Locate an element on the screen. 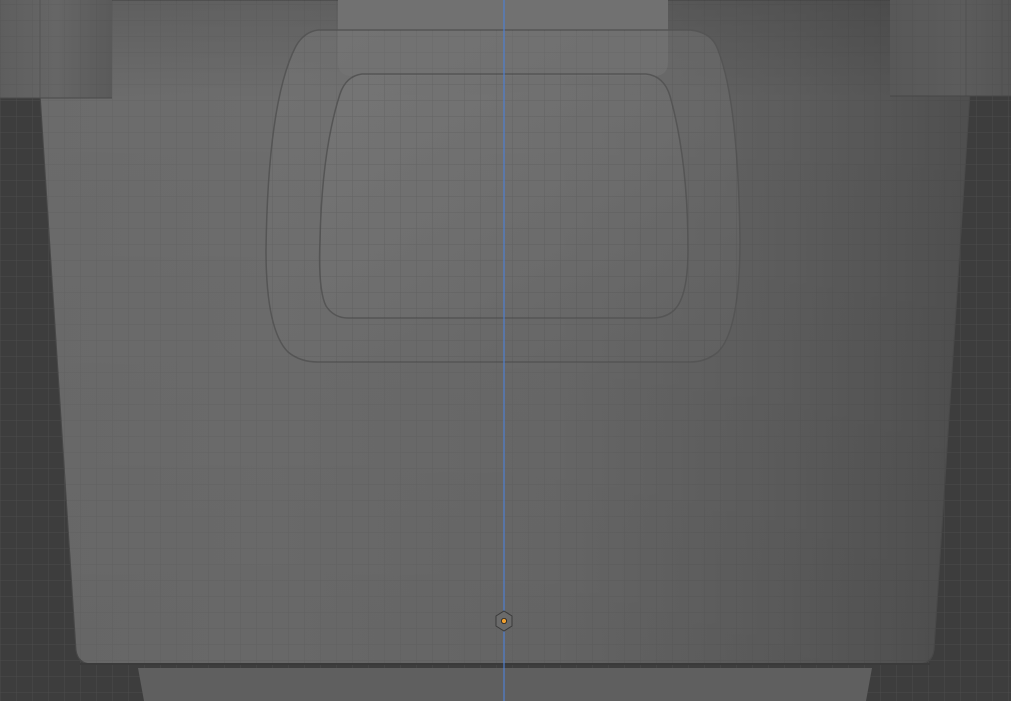  lower-block-mesh is located at coordinates (505, 684).